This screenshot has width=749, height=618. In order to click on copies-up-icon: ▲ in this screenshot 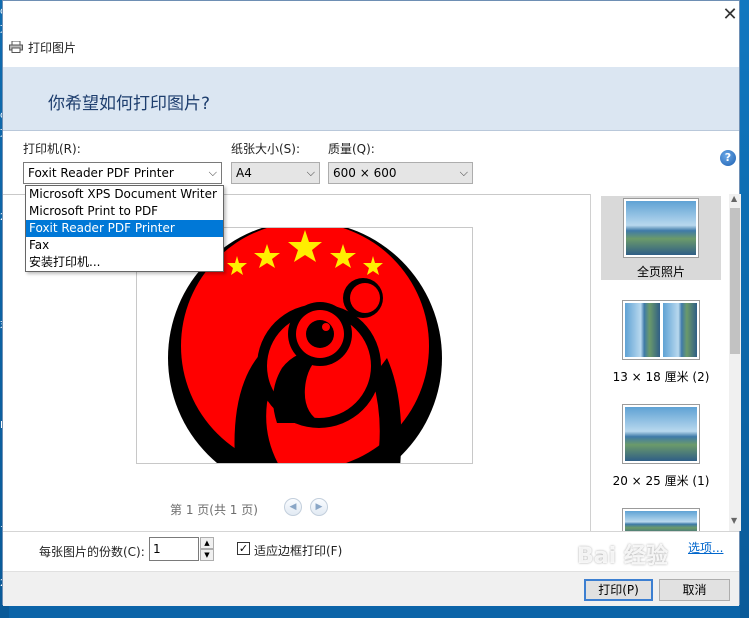, I will do `click(207, 543)`.